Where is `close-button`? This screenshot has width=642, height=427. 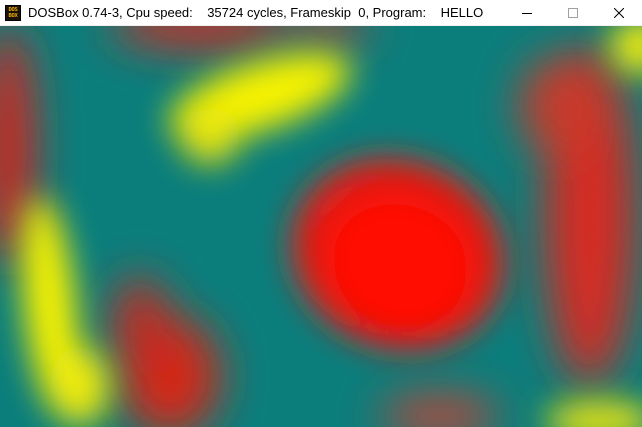
close-button is located at coordinates (619, 13).